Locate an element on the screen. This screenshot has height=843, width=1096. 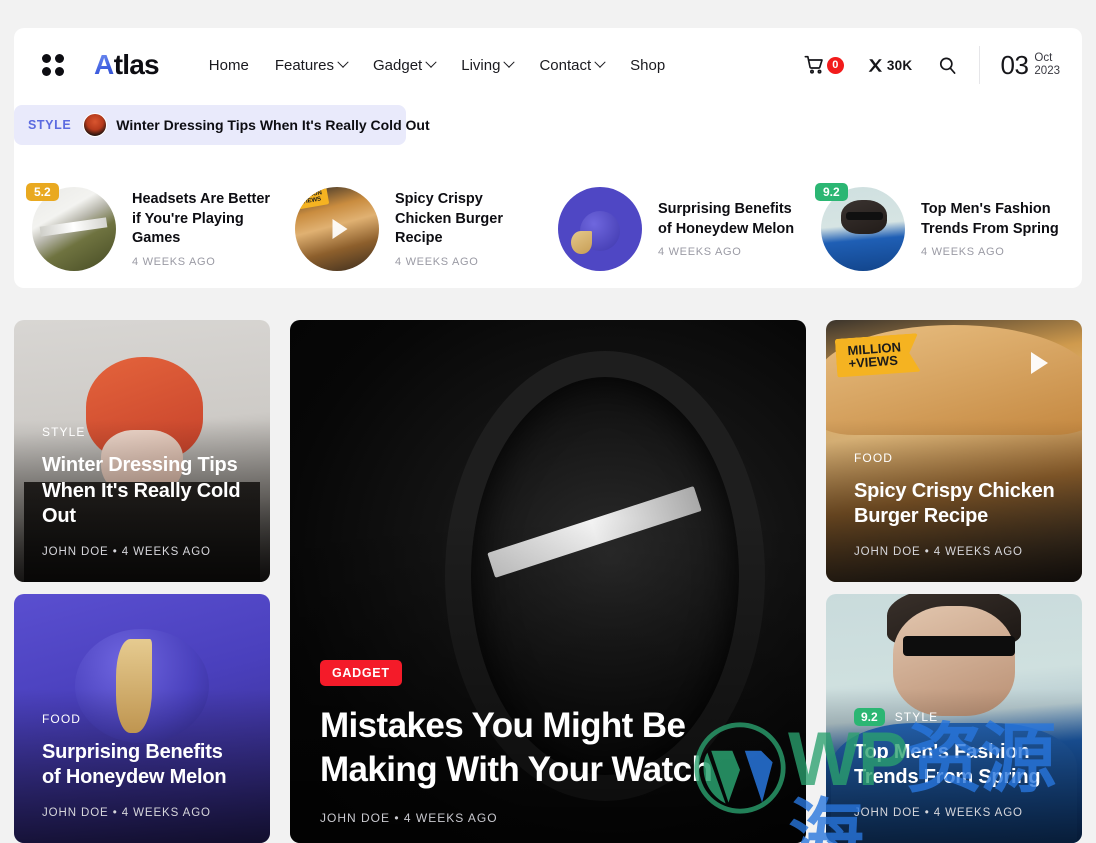
x-follower-count: 30K is located at coordinates (899, 65).